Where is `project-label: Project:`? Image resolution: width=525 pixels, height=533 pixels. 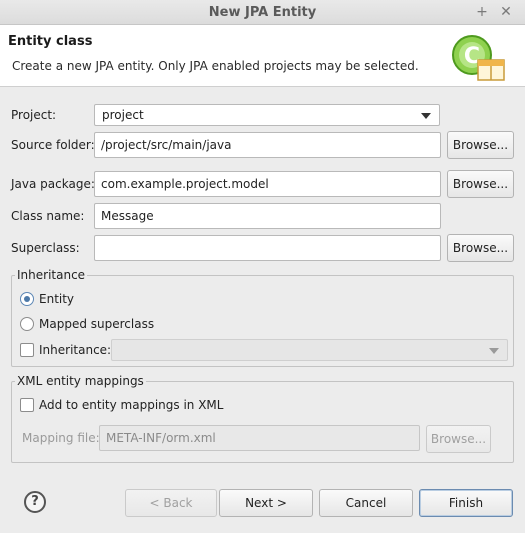 project-label: Project: is located at coordinates (34, 115).